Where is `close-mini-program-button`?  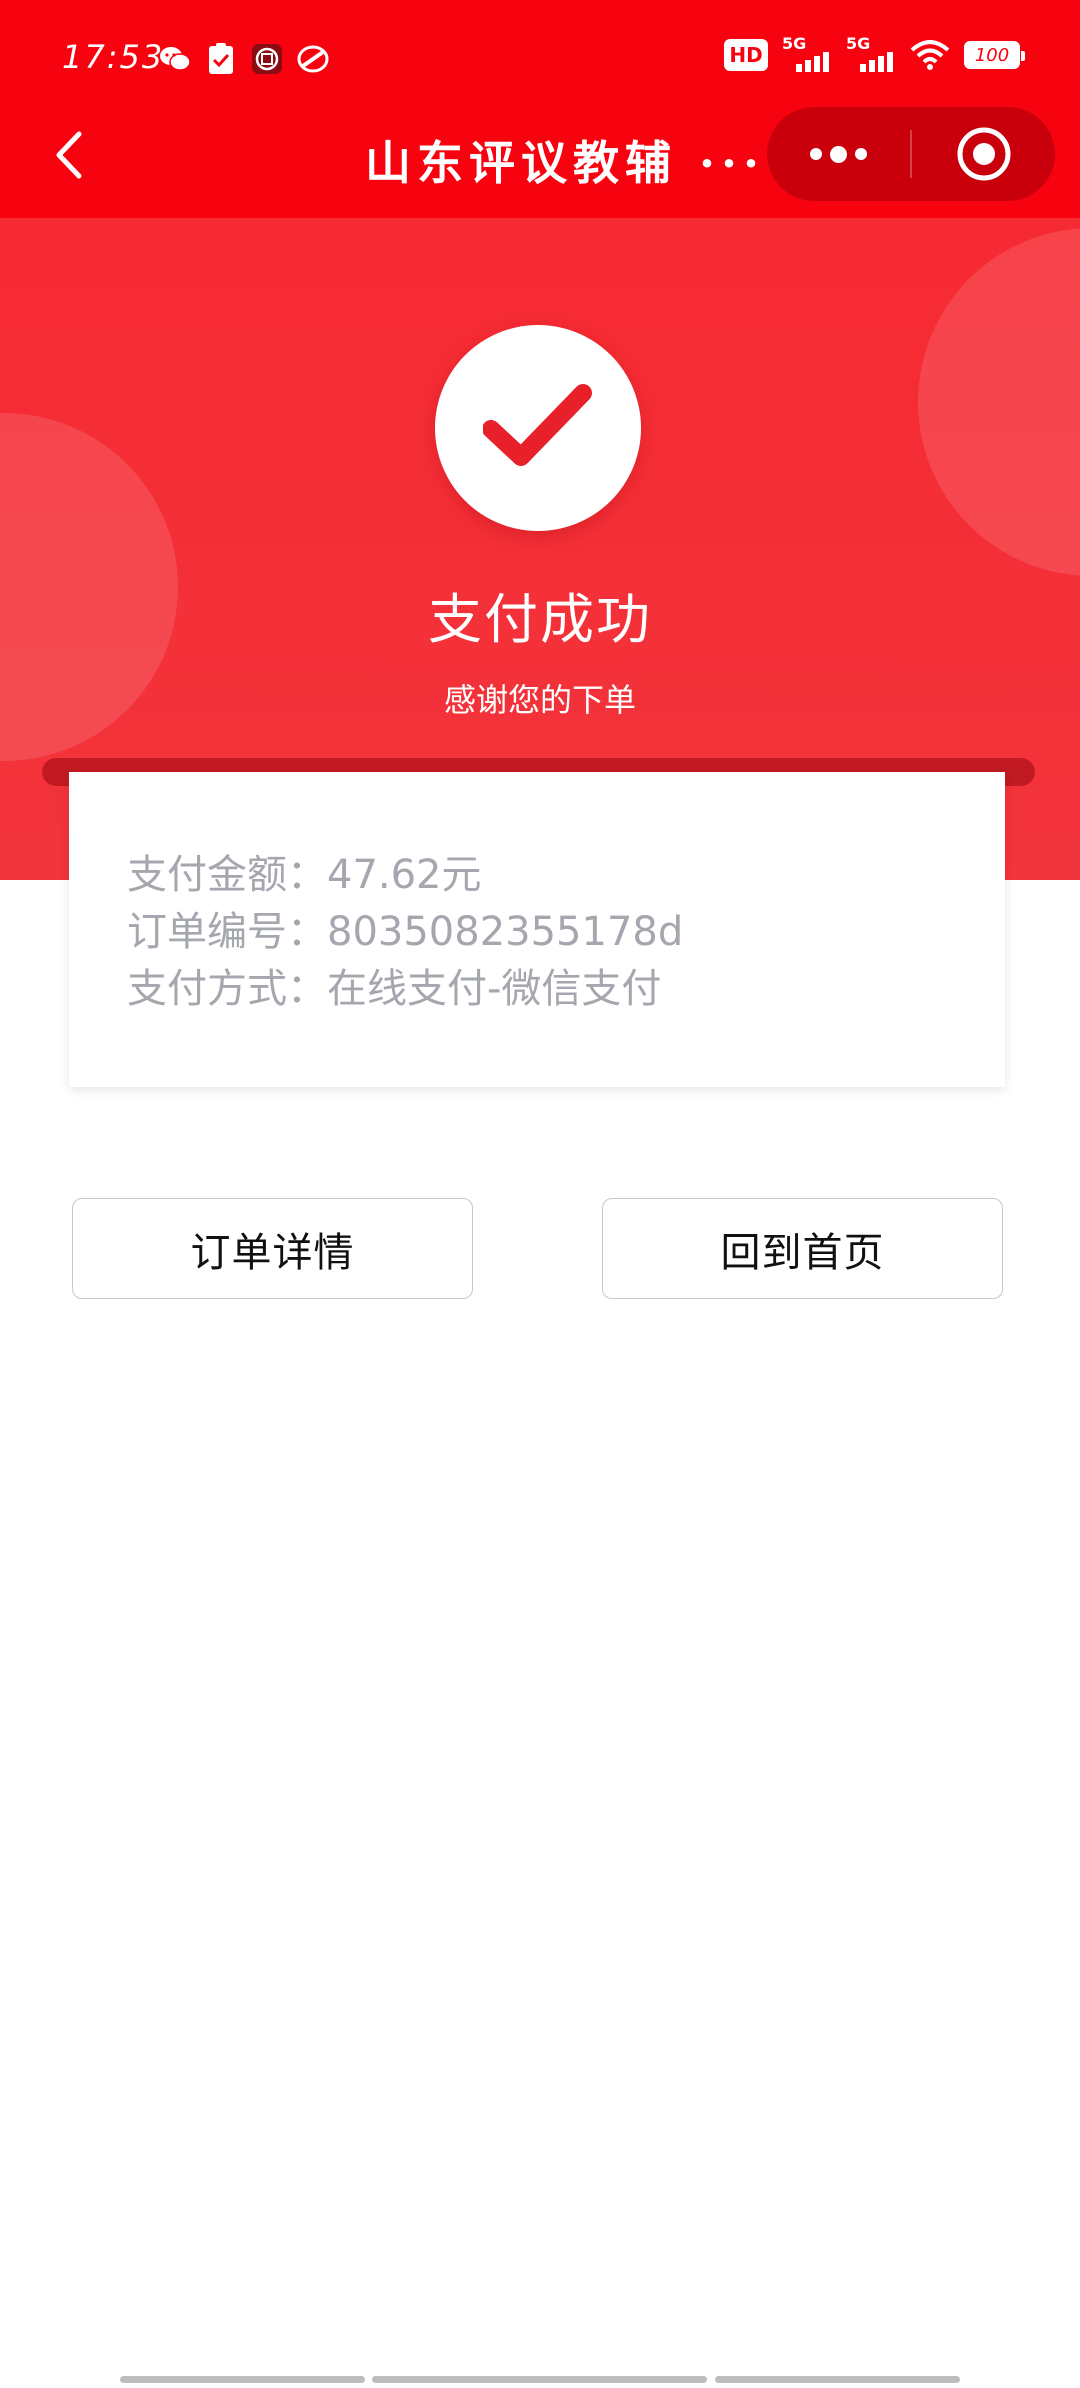
close-mini-program-button is located at coordinates (983, 154).